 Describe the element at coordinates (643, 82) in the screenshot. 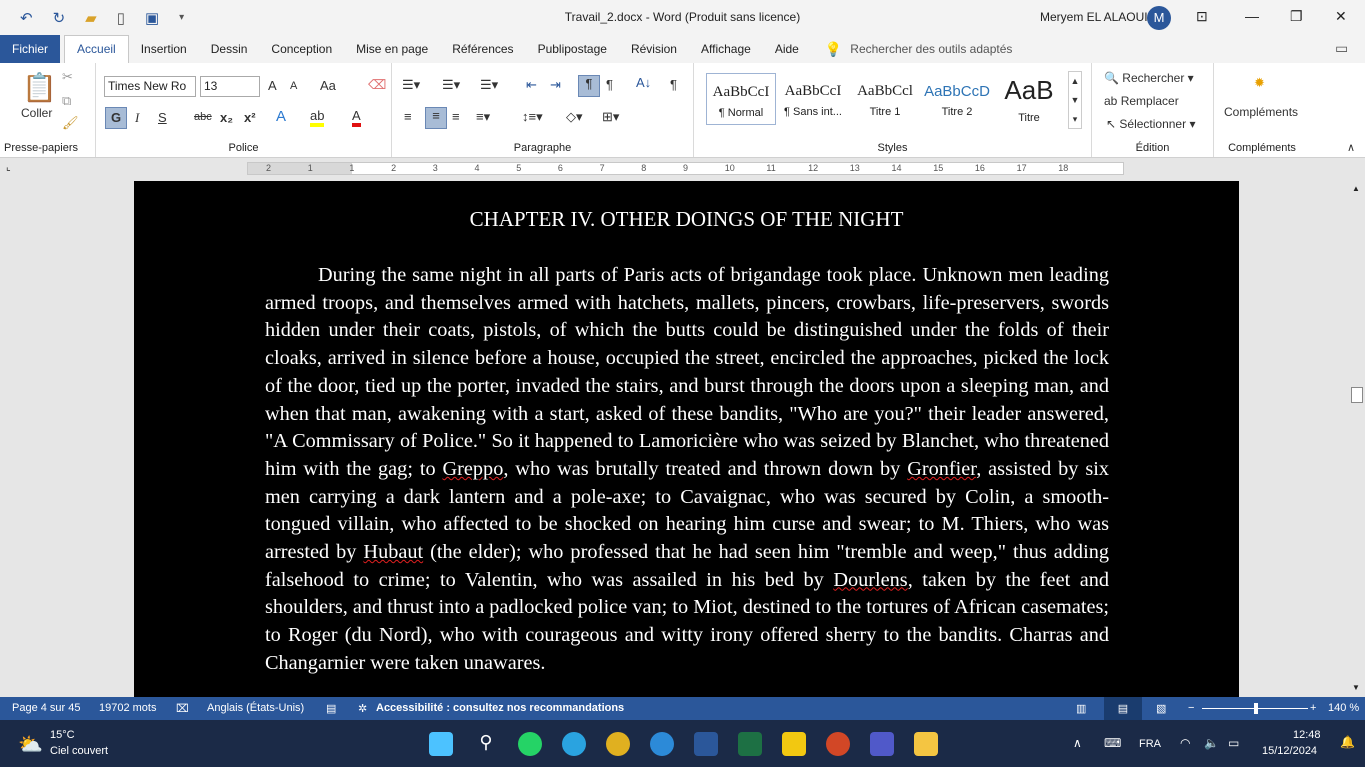

I see `sort-icon: A↓` at that location.